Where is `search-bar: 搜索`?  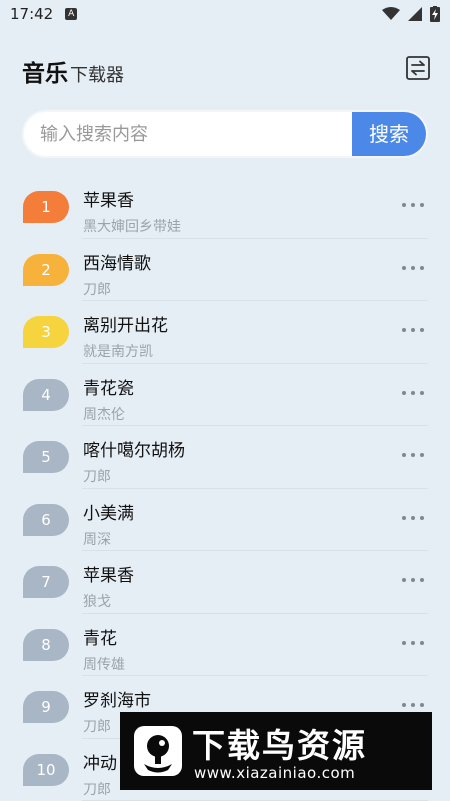 search-bar: 搜索 is located at coordinates (225, 134).